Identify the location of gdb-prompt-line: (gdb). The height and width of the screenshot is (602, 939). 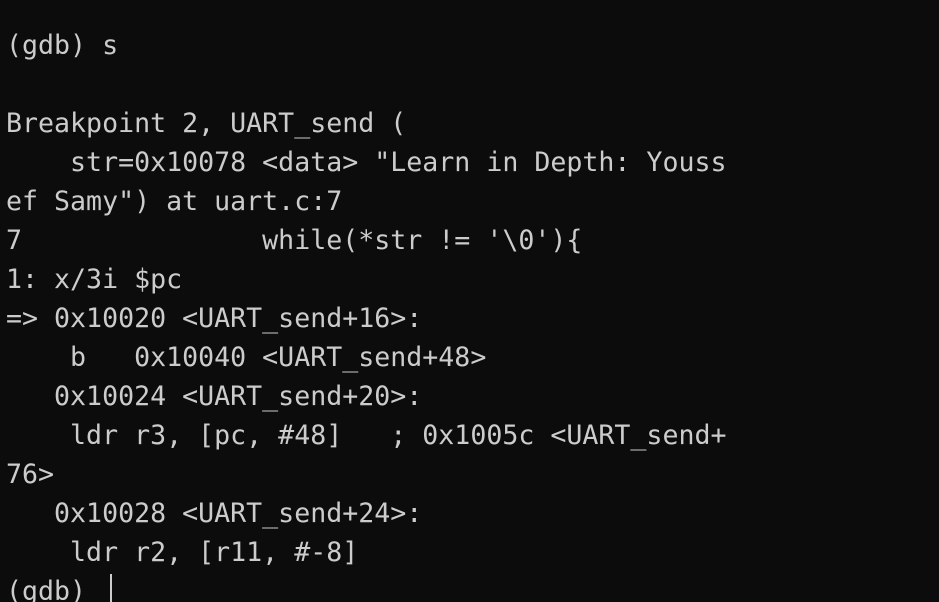
(366, 587).